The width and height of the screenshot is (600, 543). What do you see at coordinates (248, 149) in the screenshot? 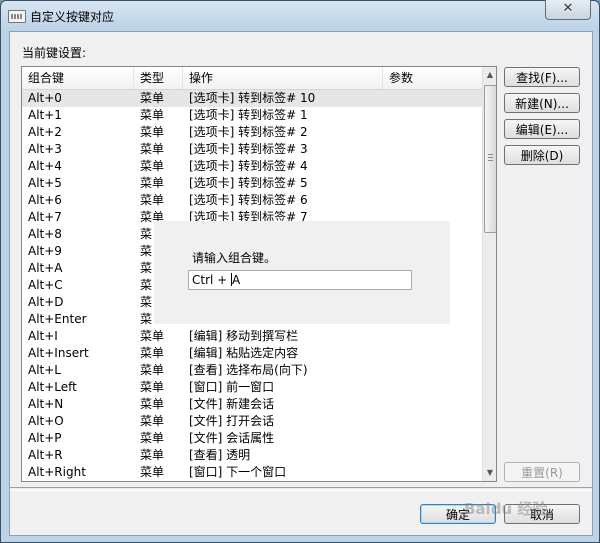
I see `row-action-cell: [选项卡] 转到标签# 3` at bounding box center [248, 149].